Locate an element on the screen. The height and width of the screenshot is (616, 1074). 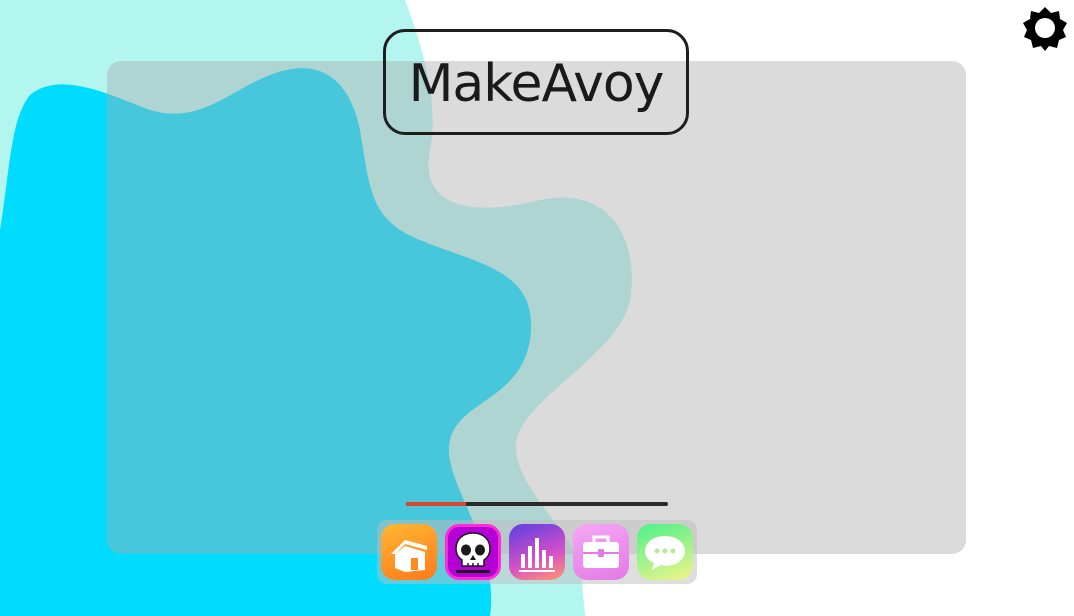
skull-icon is located at coordinates (473, 552).